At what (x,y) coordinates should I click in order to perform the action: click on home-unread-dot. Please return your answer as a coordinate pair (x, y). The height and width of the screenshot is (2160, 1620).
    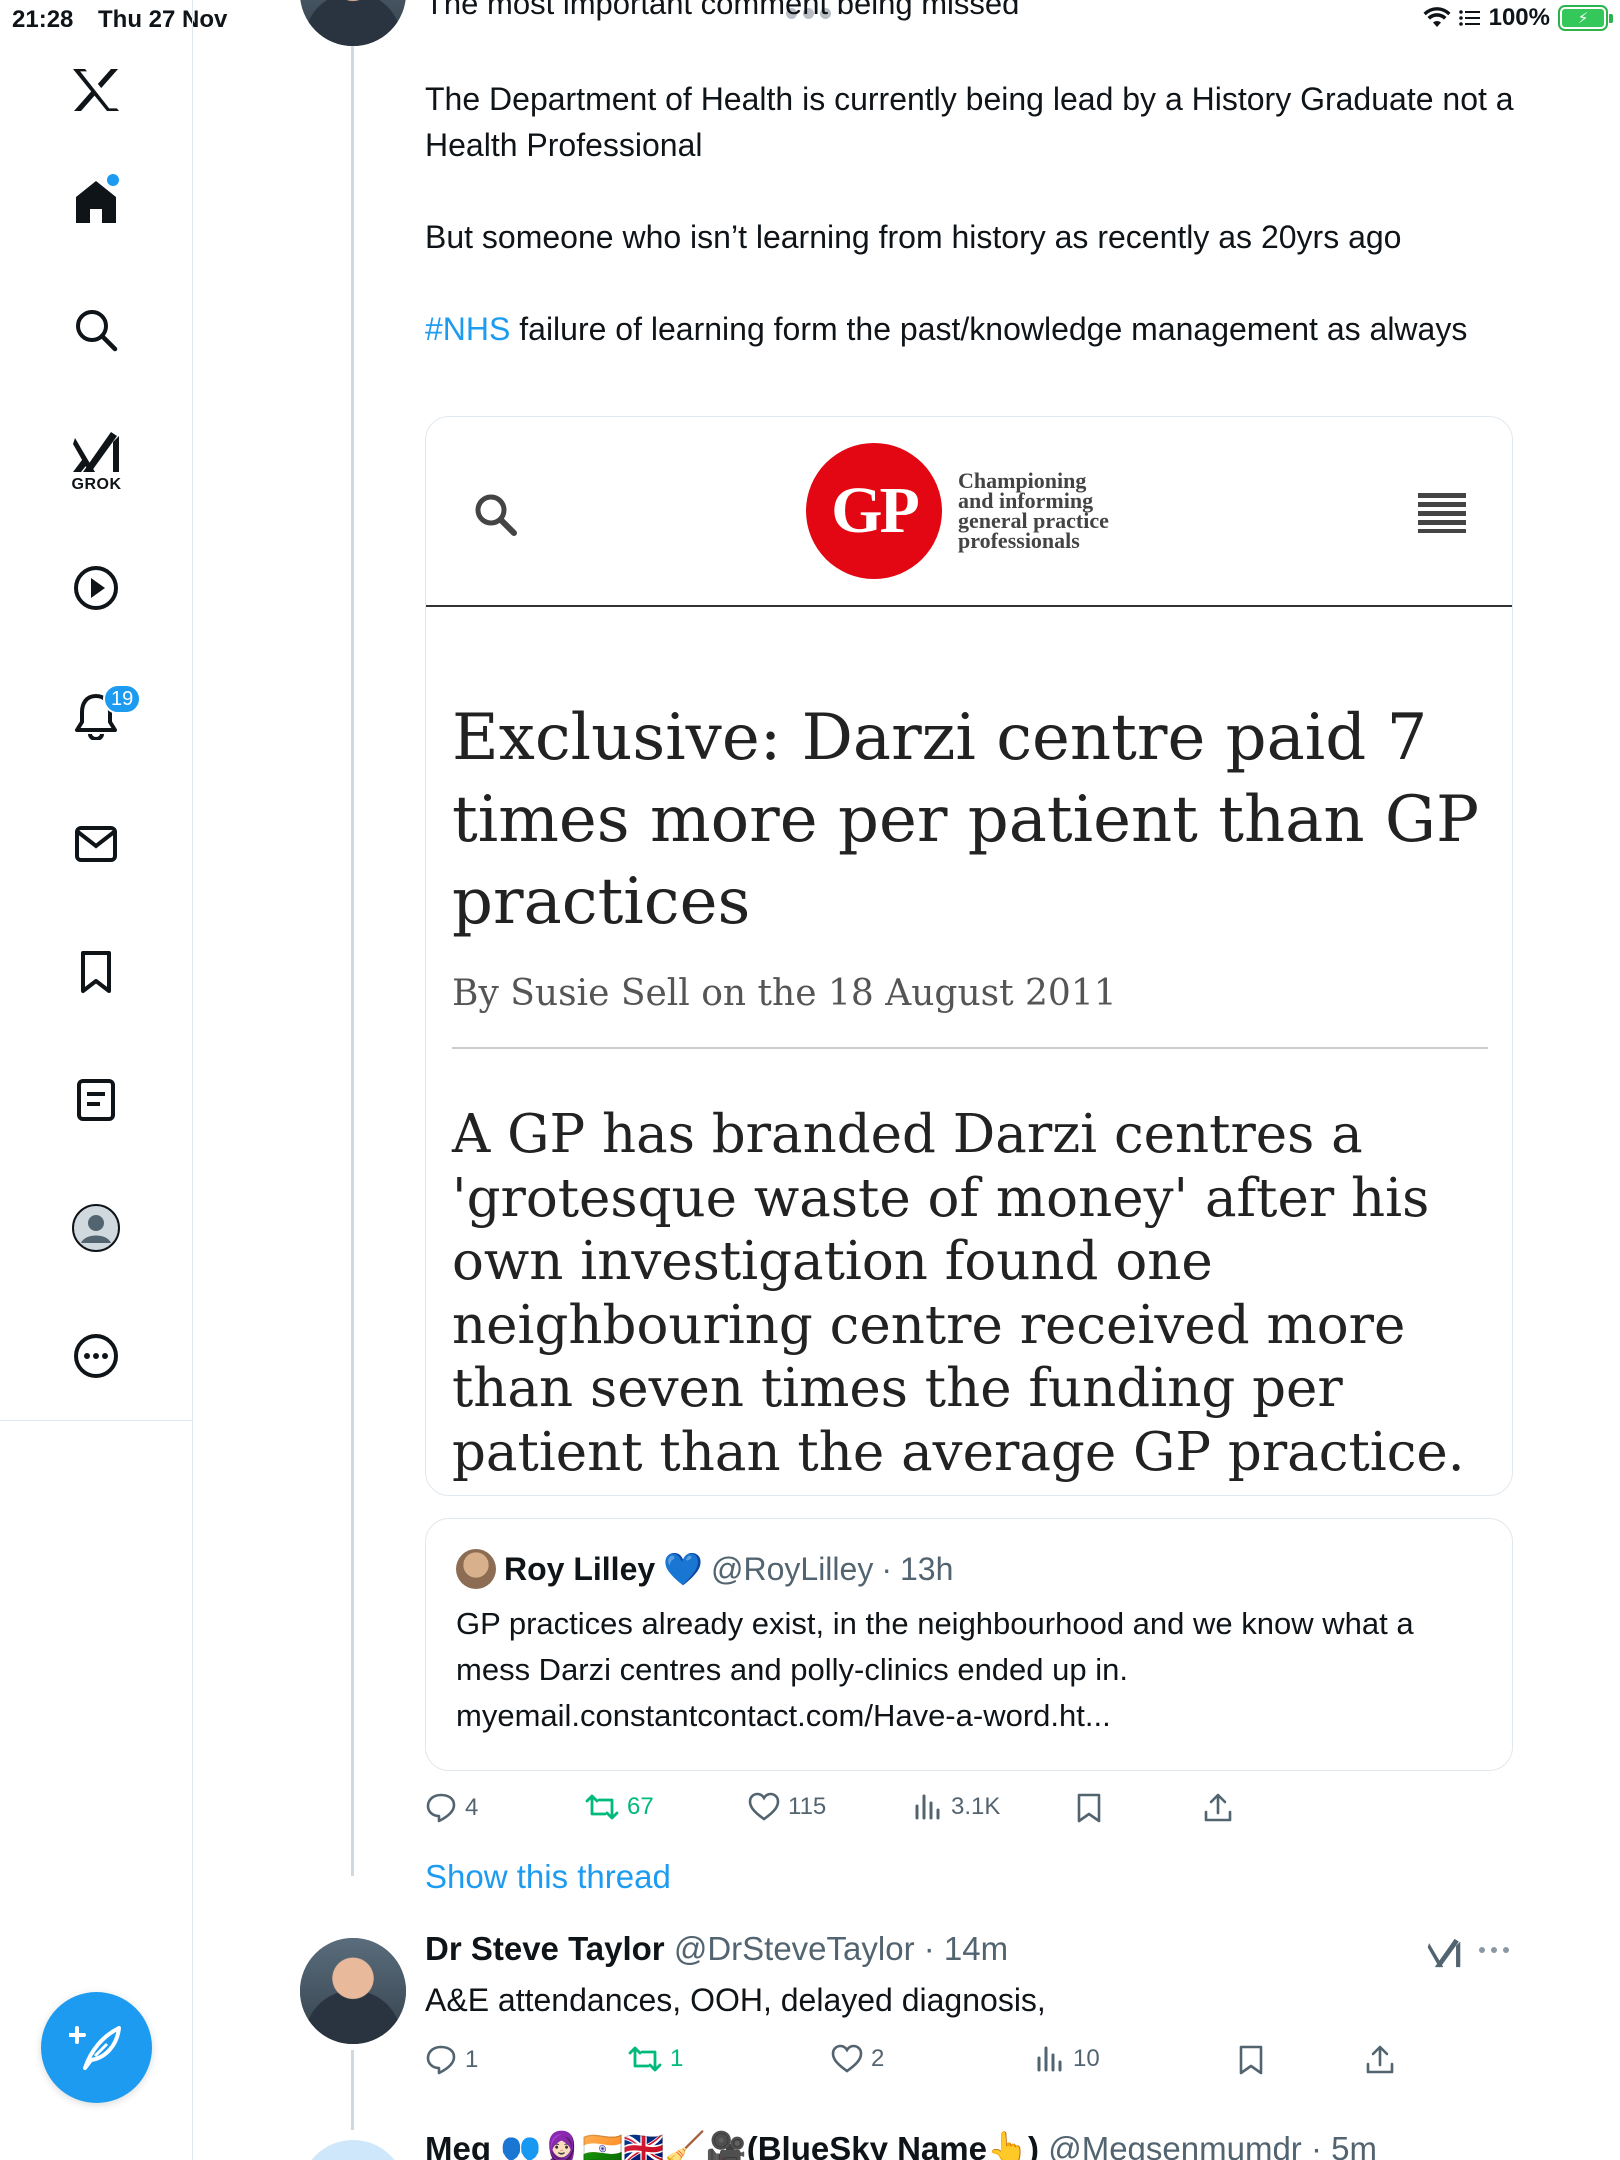
    Looking at the image, I should click on (113, 180).